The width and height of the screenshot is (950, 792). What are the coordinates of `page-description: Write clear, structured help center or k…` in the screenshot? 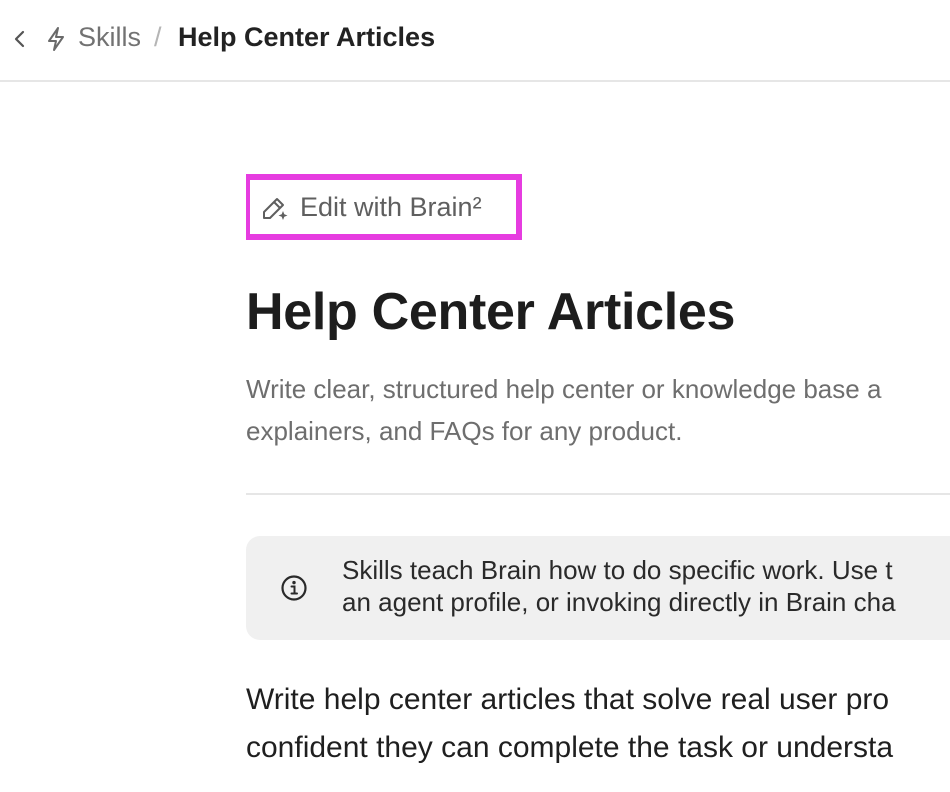 It's located at (598, 410).